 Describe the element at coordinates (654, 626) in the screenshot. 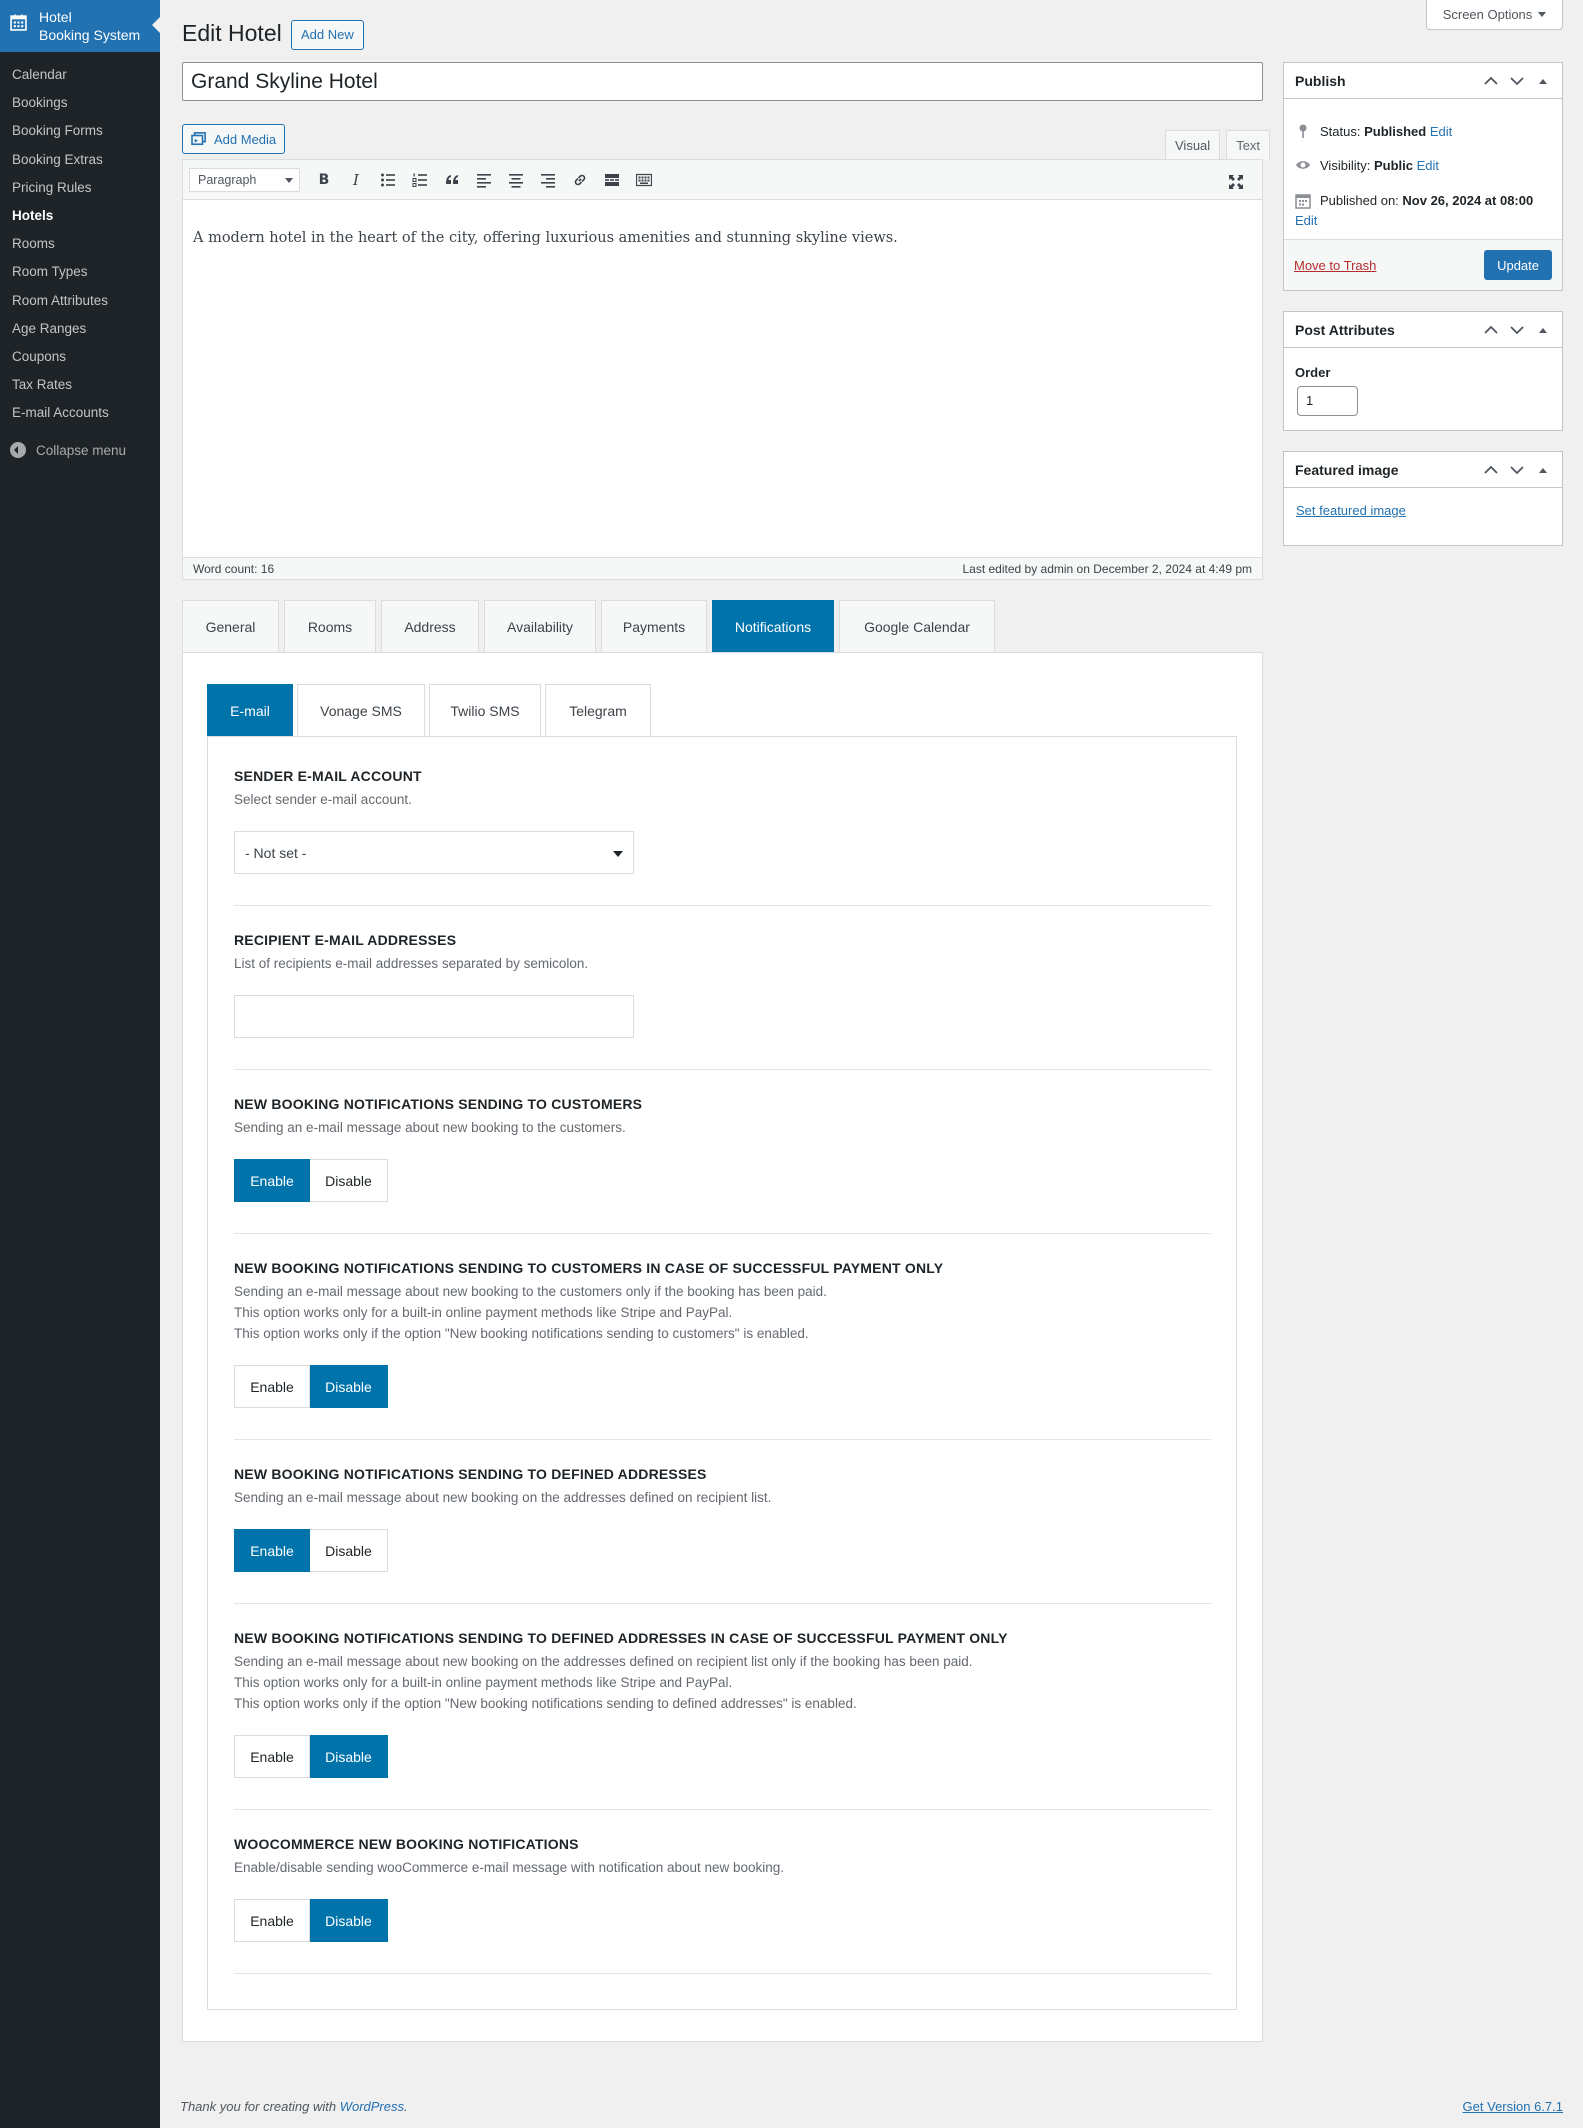

I see `tab-payments: Payments` at that location.